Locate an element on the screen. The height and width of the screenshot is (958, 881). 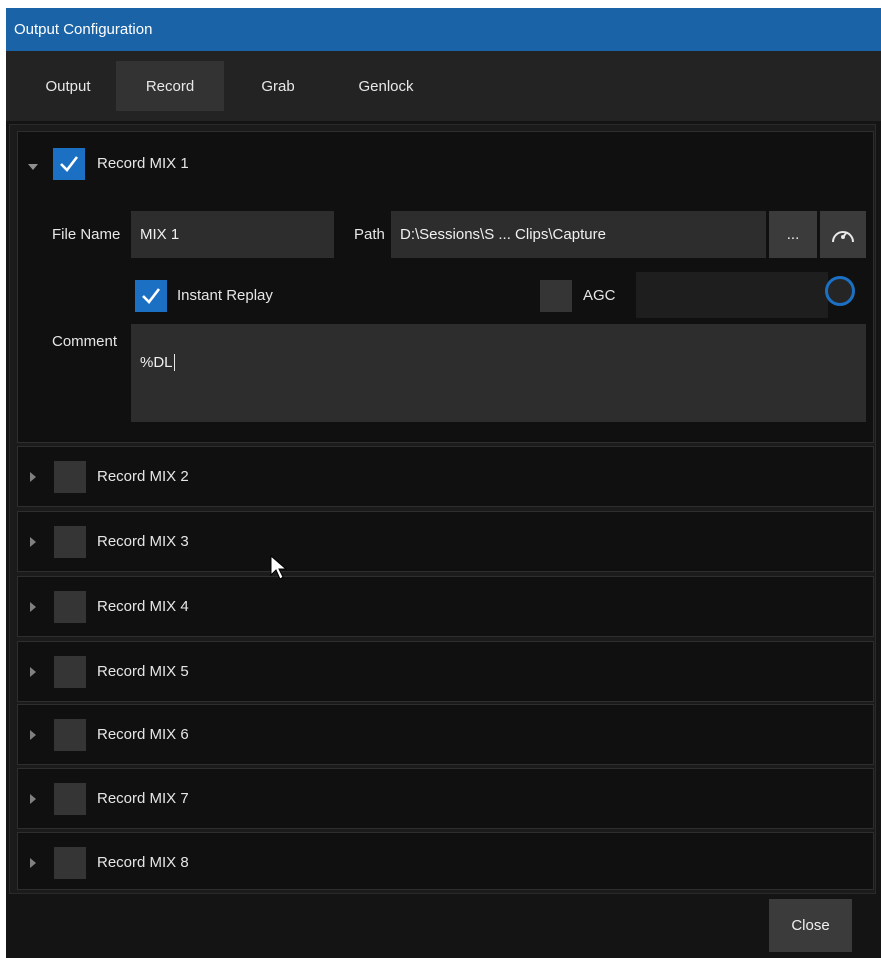
instant-replay-checkbox is located at coordinates (151, 296).